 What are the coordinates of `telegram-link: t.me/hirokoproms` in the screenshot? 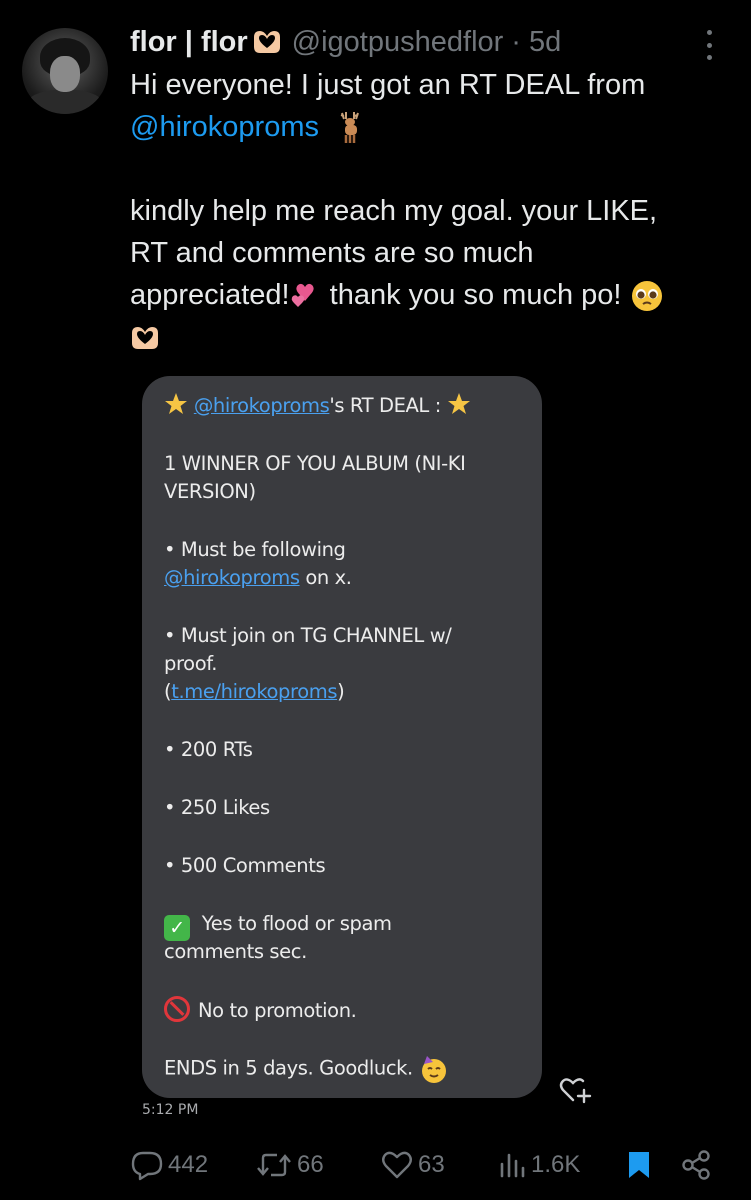 It's located at (254, 691).